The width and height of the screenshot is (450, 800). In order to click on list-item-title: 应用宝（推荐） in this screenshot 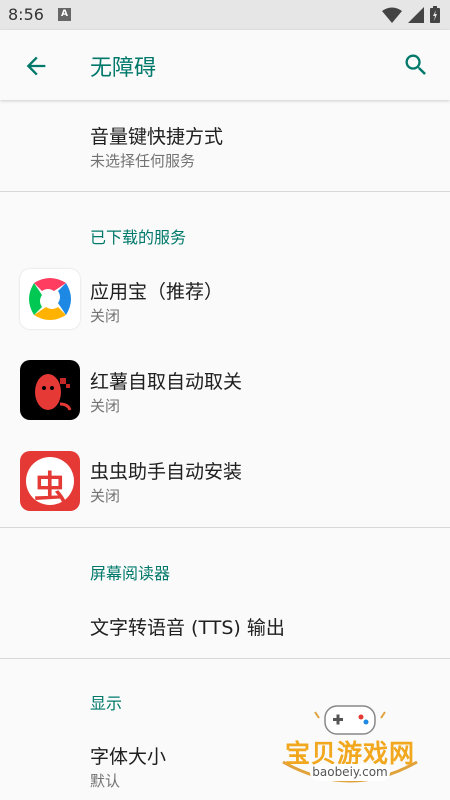, I will do `click(157, 292)`.